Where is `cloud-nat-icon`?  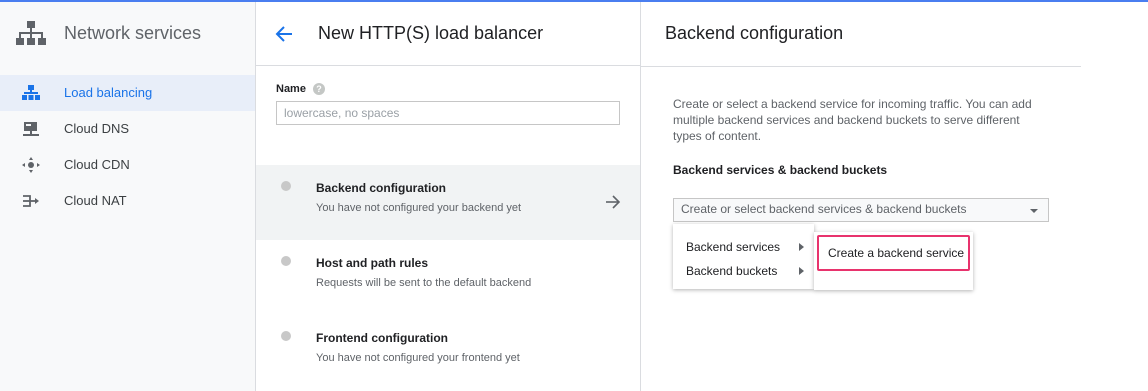
cloud-nat-icon is located at coordinates (31, 201).